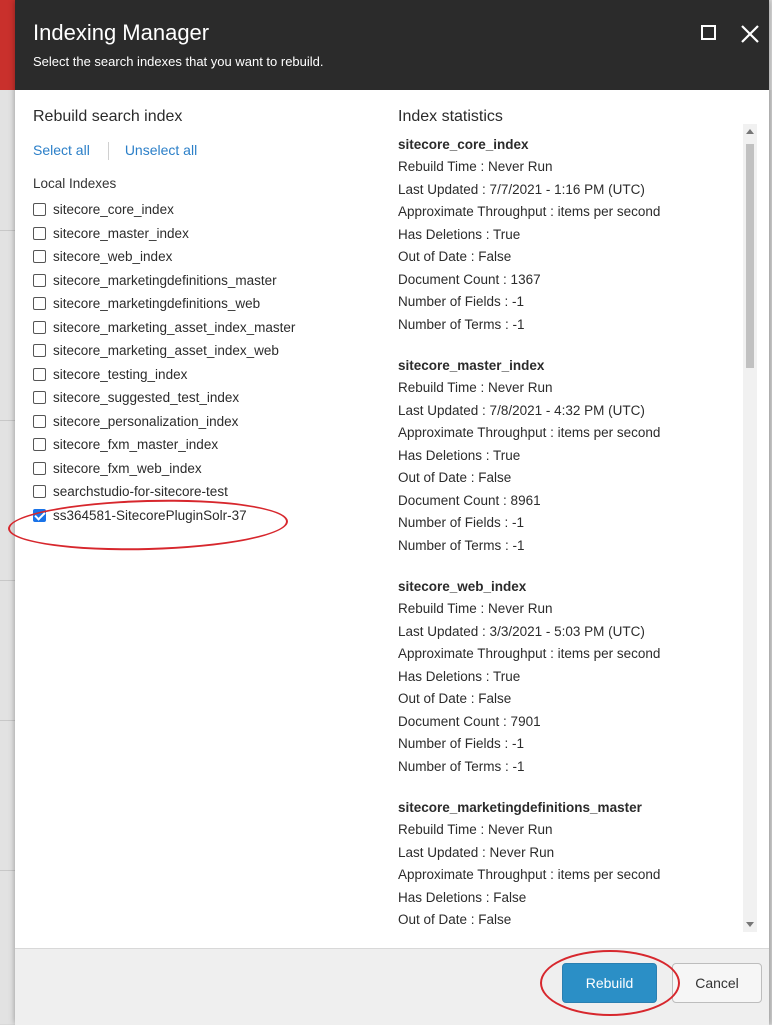 The image size is (772, 1025). I want to click on stat-line: Last Updated : Never Run, so click(476, 852).